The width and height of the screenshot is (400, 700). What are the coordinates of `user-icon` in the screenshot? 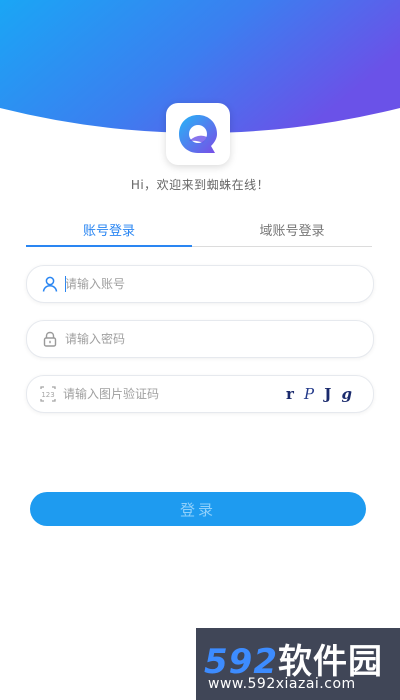 It's located at (50, 284).